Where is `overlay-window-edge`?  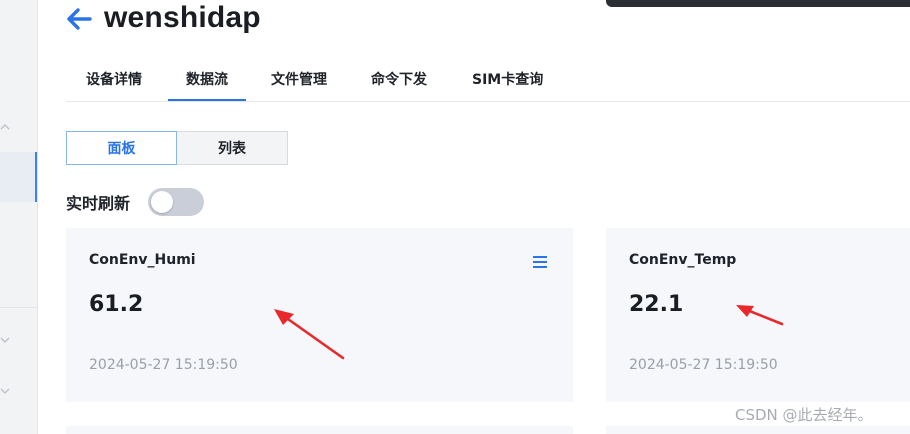
overlay-window-edge is located at coordinates (758, 3).